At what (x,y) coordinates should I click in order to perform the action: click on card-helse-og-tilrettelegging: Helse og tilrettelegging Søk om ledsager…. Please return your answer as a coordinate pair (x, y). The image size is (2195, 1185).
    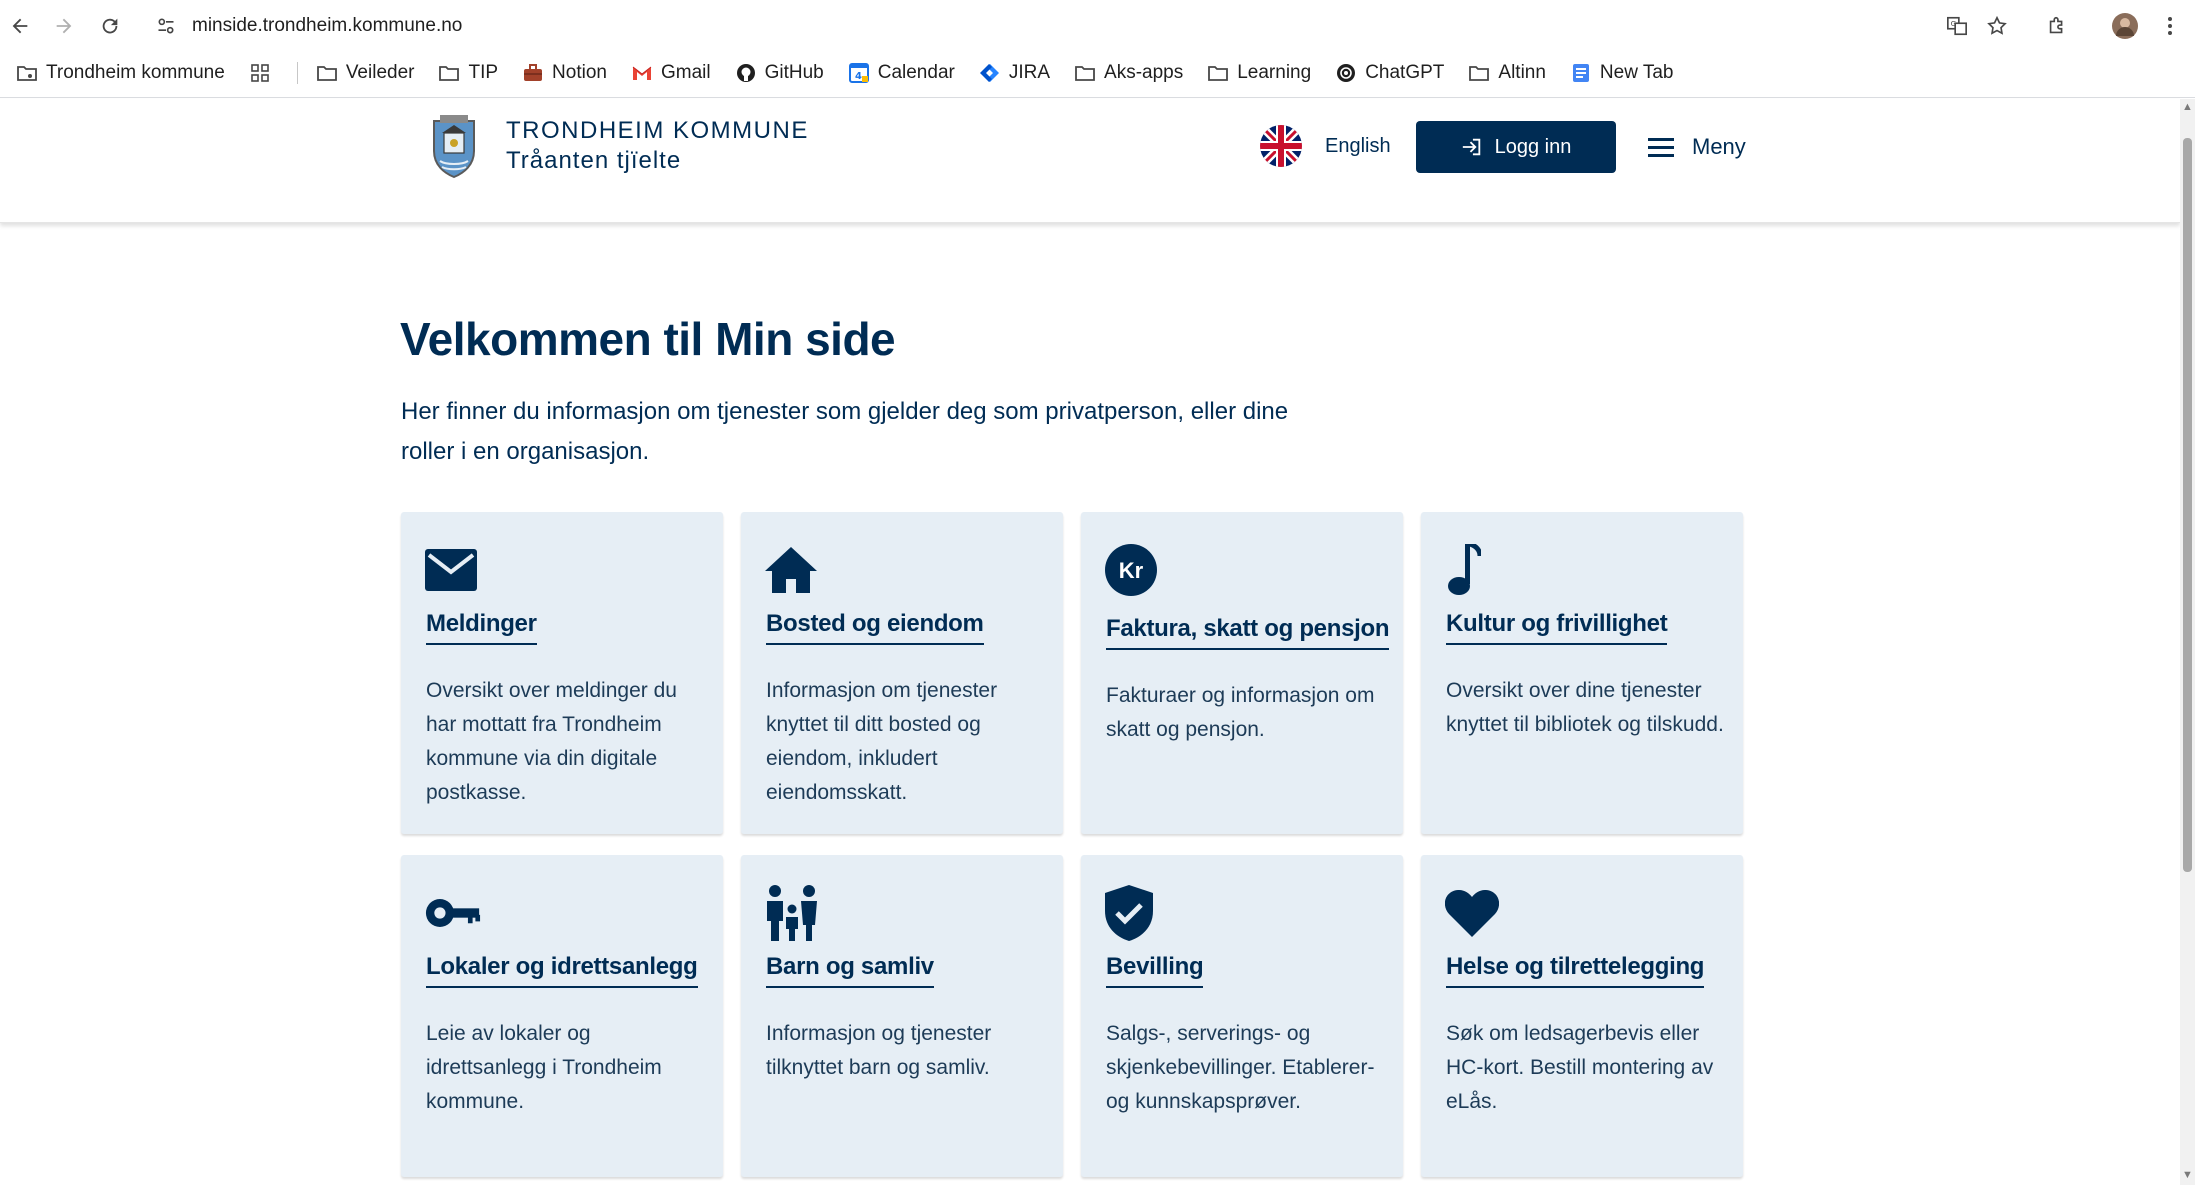
    Looking at the image, I should click on (1582, 1016).